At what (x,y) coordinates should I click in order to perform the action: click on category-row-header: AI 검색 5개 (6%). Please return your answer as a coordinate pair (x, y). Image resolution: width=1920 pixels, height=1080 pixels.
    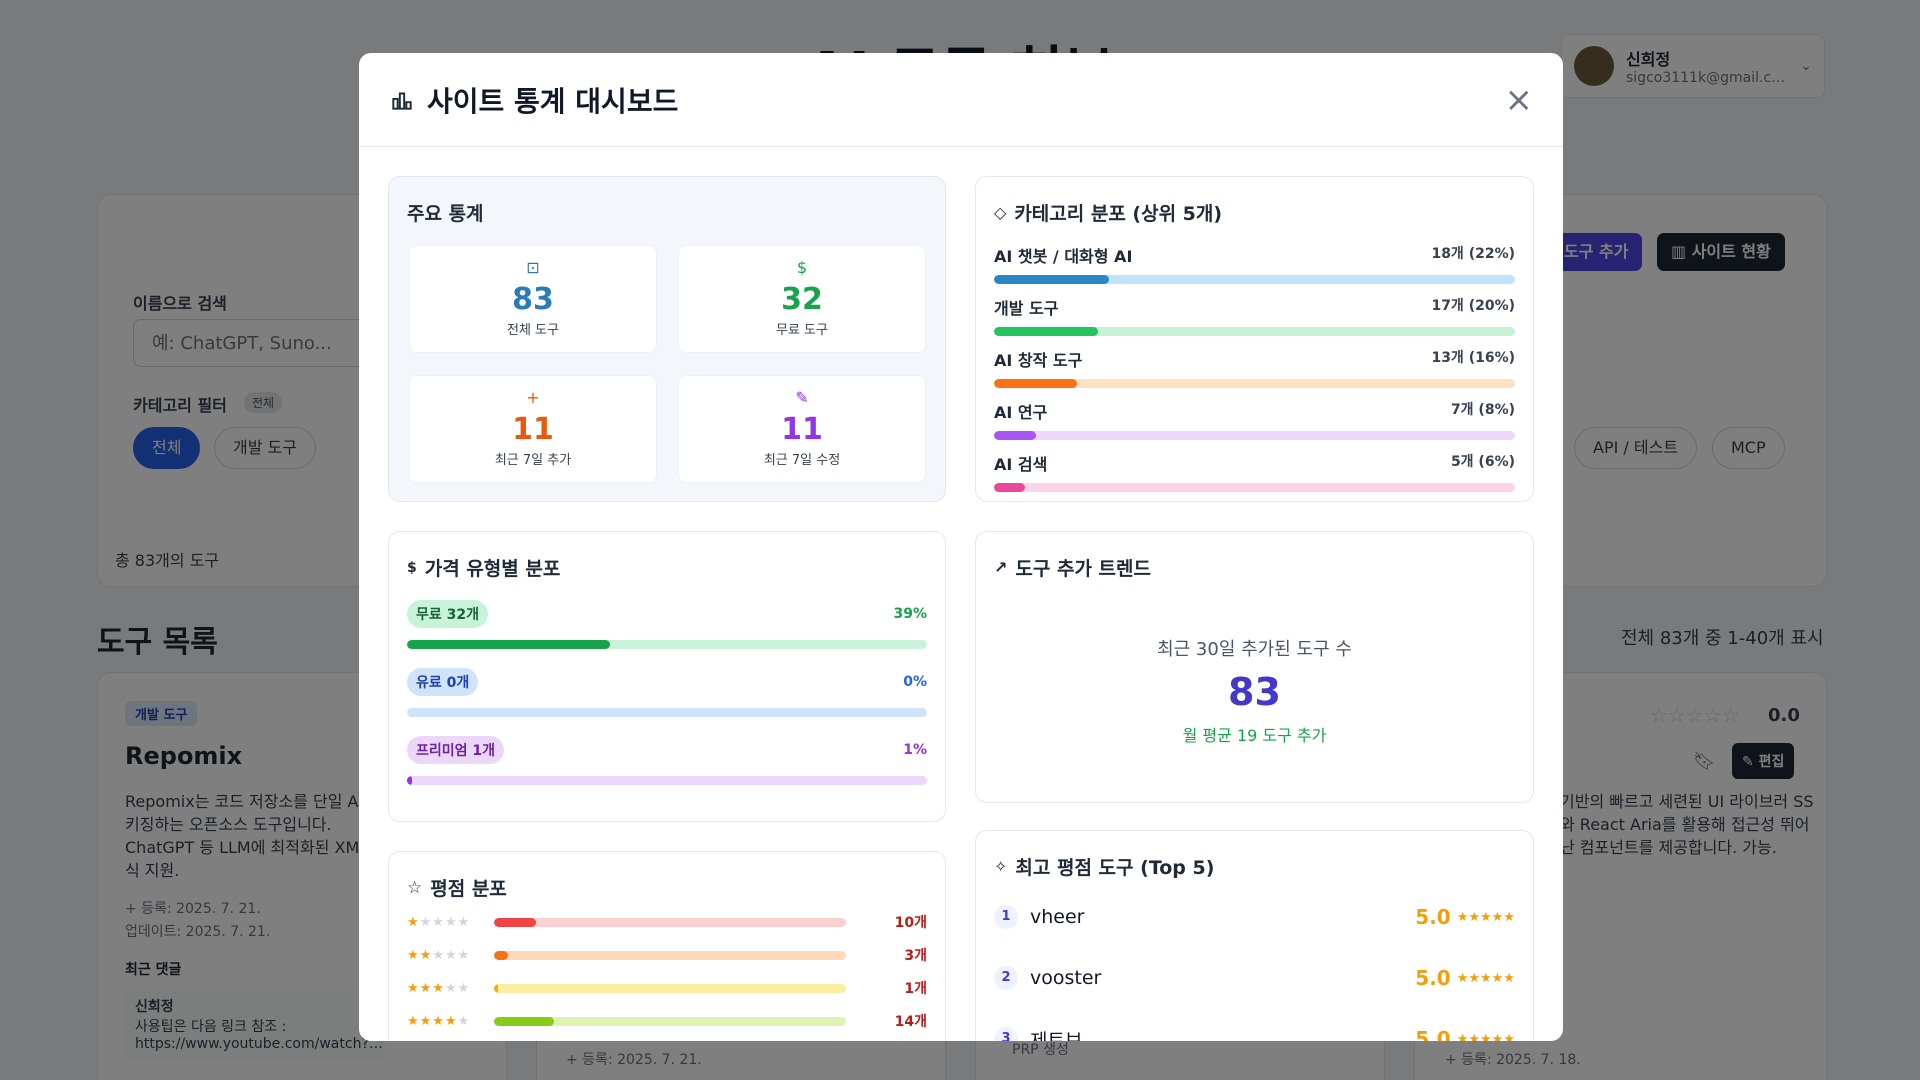
    Looking at the image, I should click on (1254, 463).